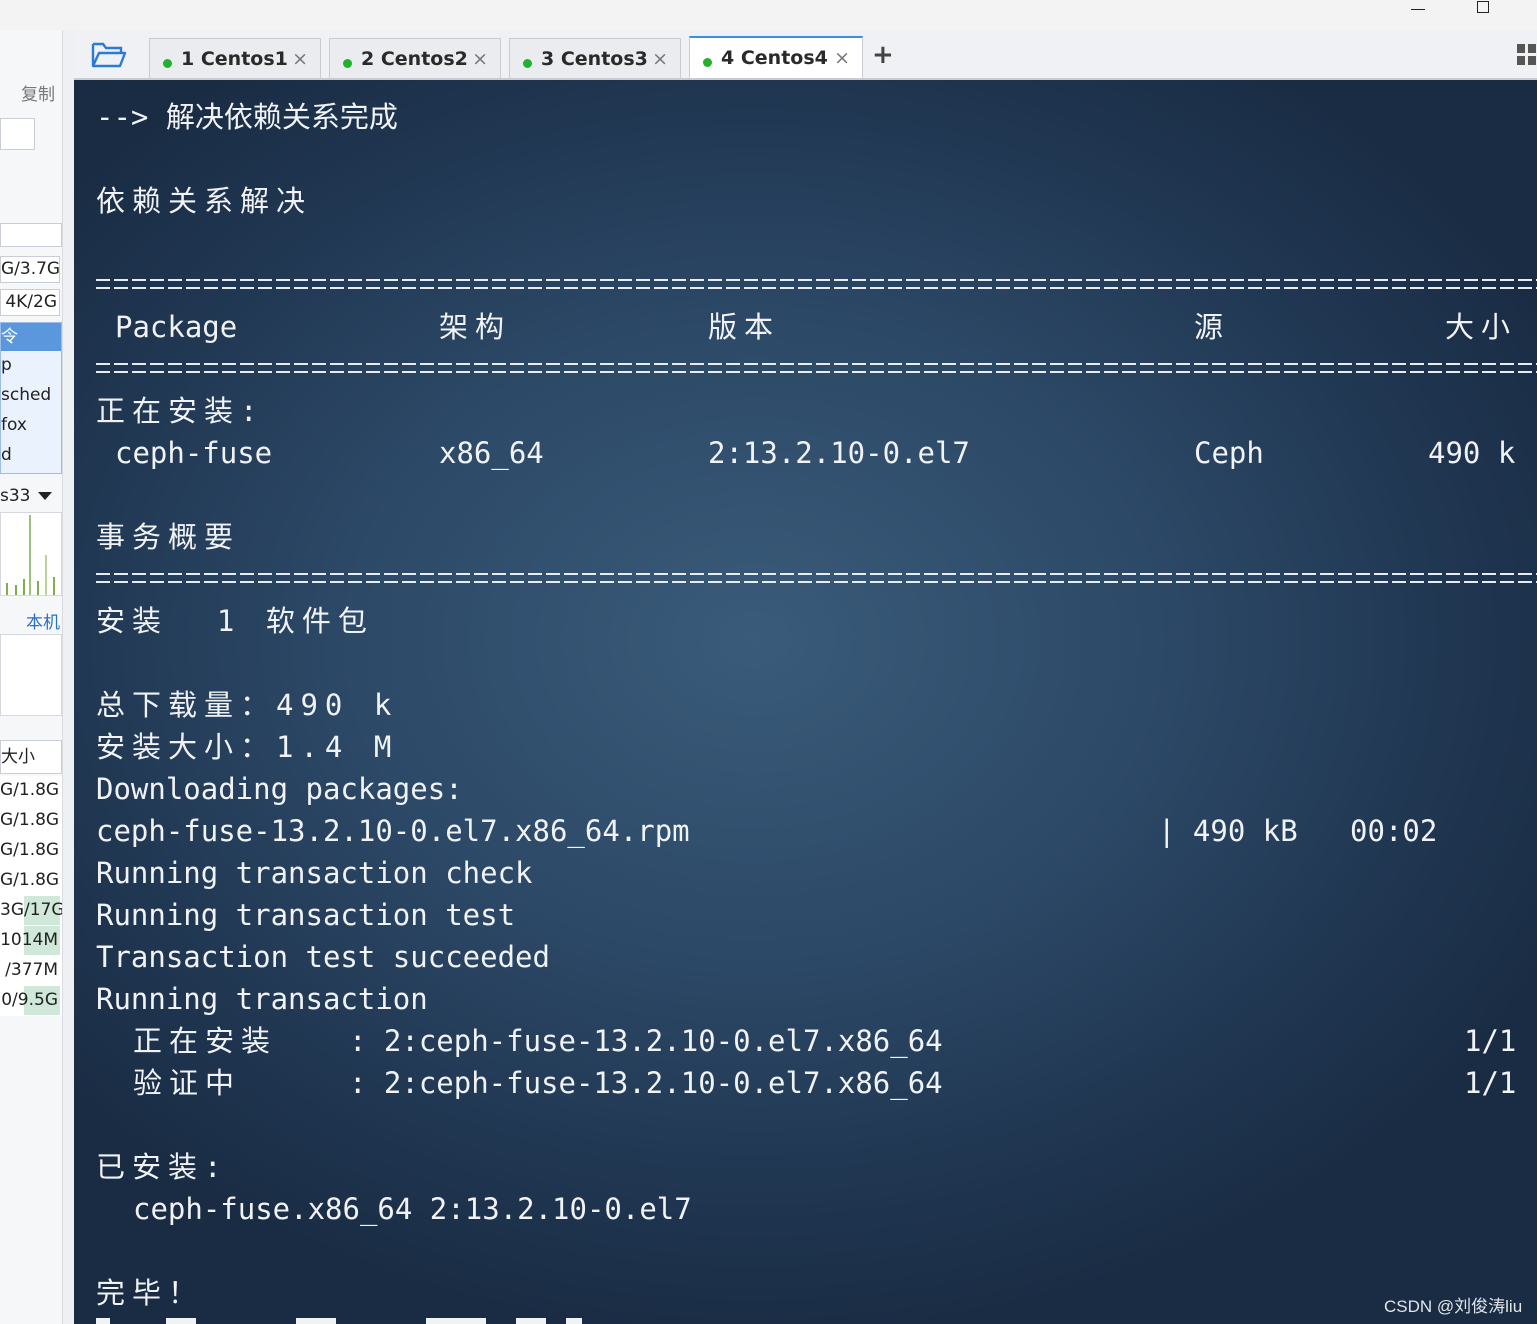 This screenshot has height=1324, width=1537. I want to click on pkg-name: ceph-fuse, so click(194, 453).